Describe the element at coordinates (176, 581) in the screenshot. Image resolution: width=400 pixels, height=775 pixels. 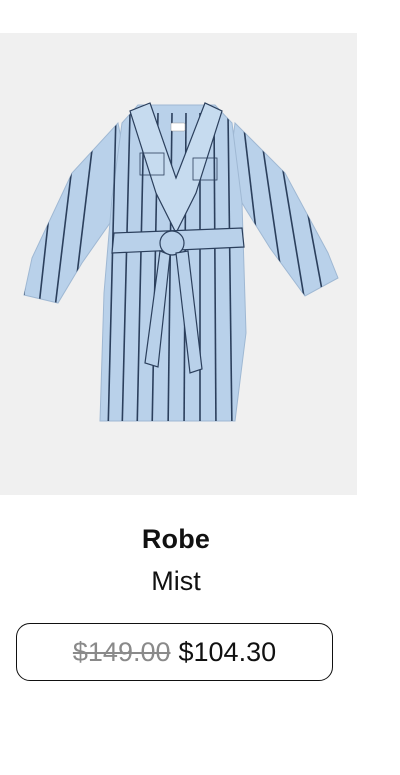
I see `product-variant: Mist` at that location.